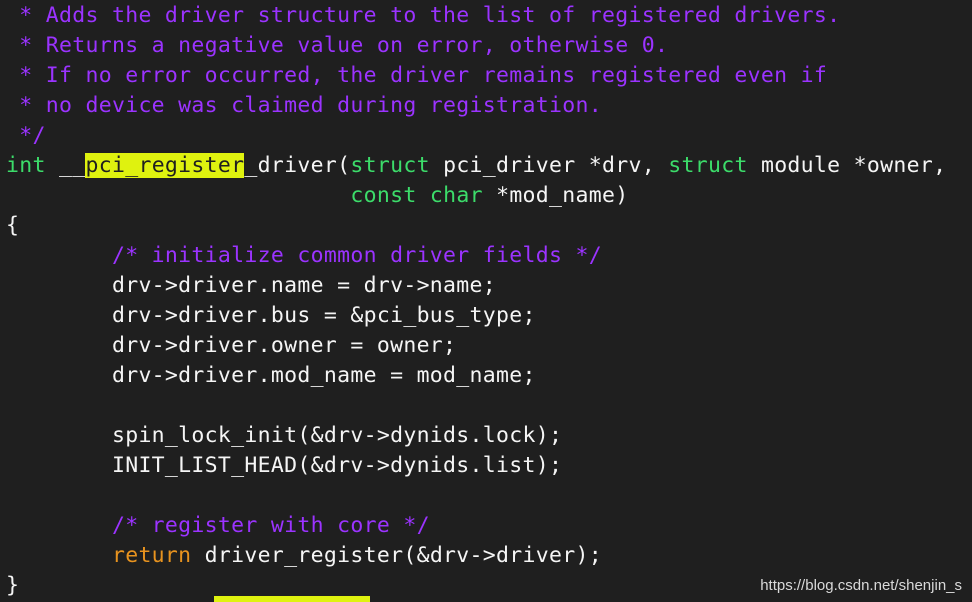  Describe the element at coordinates (292, 599) in the screenshot. I see `search-highlight-mark` at that location.